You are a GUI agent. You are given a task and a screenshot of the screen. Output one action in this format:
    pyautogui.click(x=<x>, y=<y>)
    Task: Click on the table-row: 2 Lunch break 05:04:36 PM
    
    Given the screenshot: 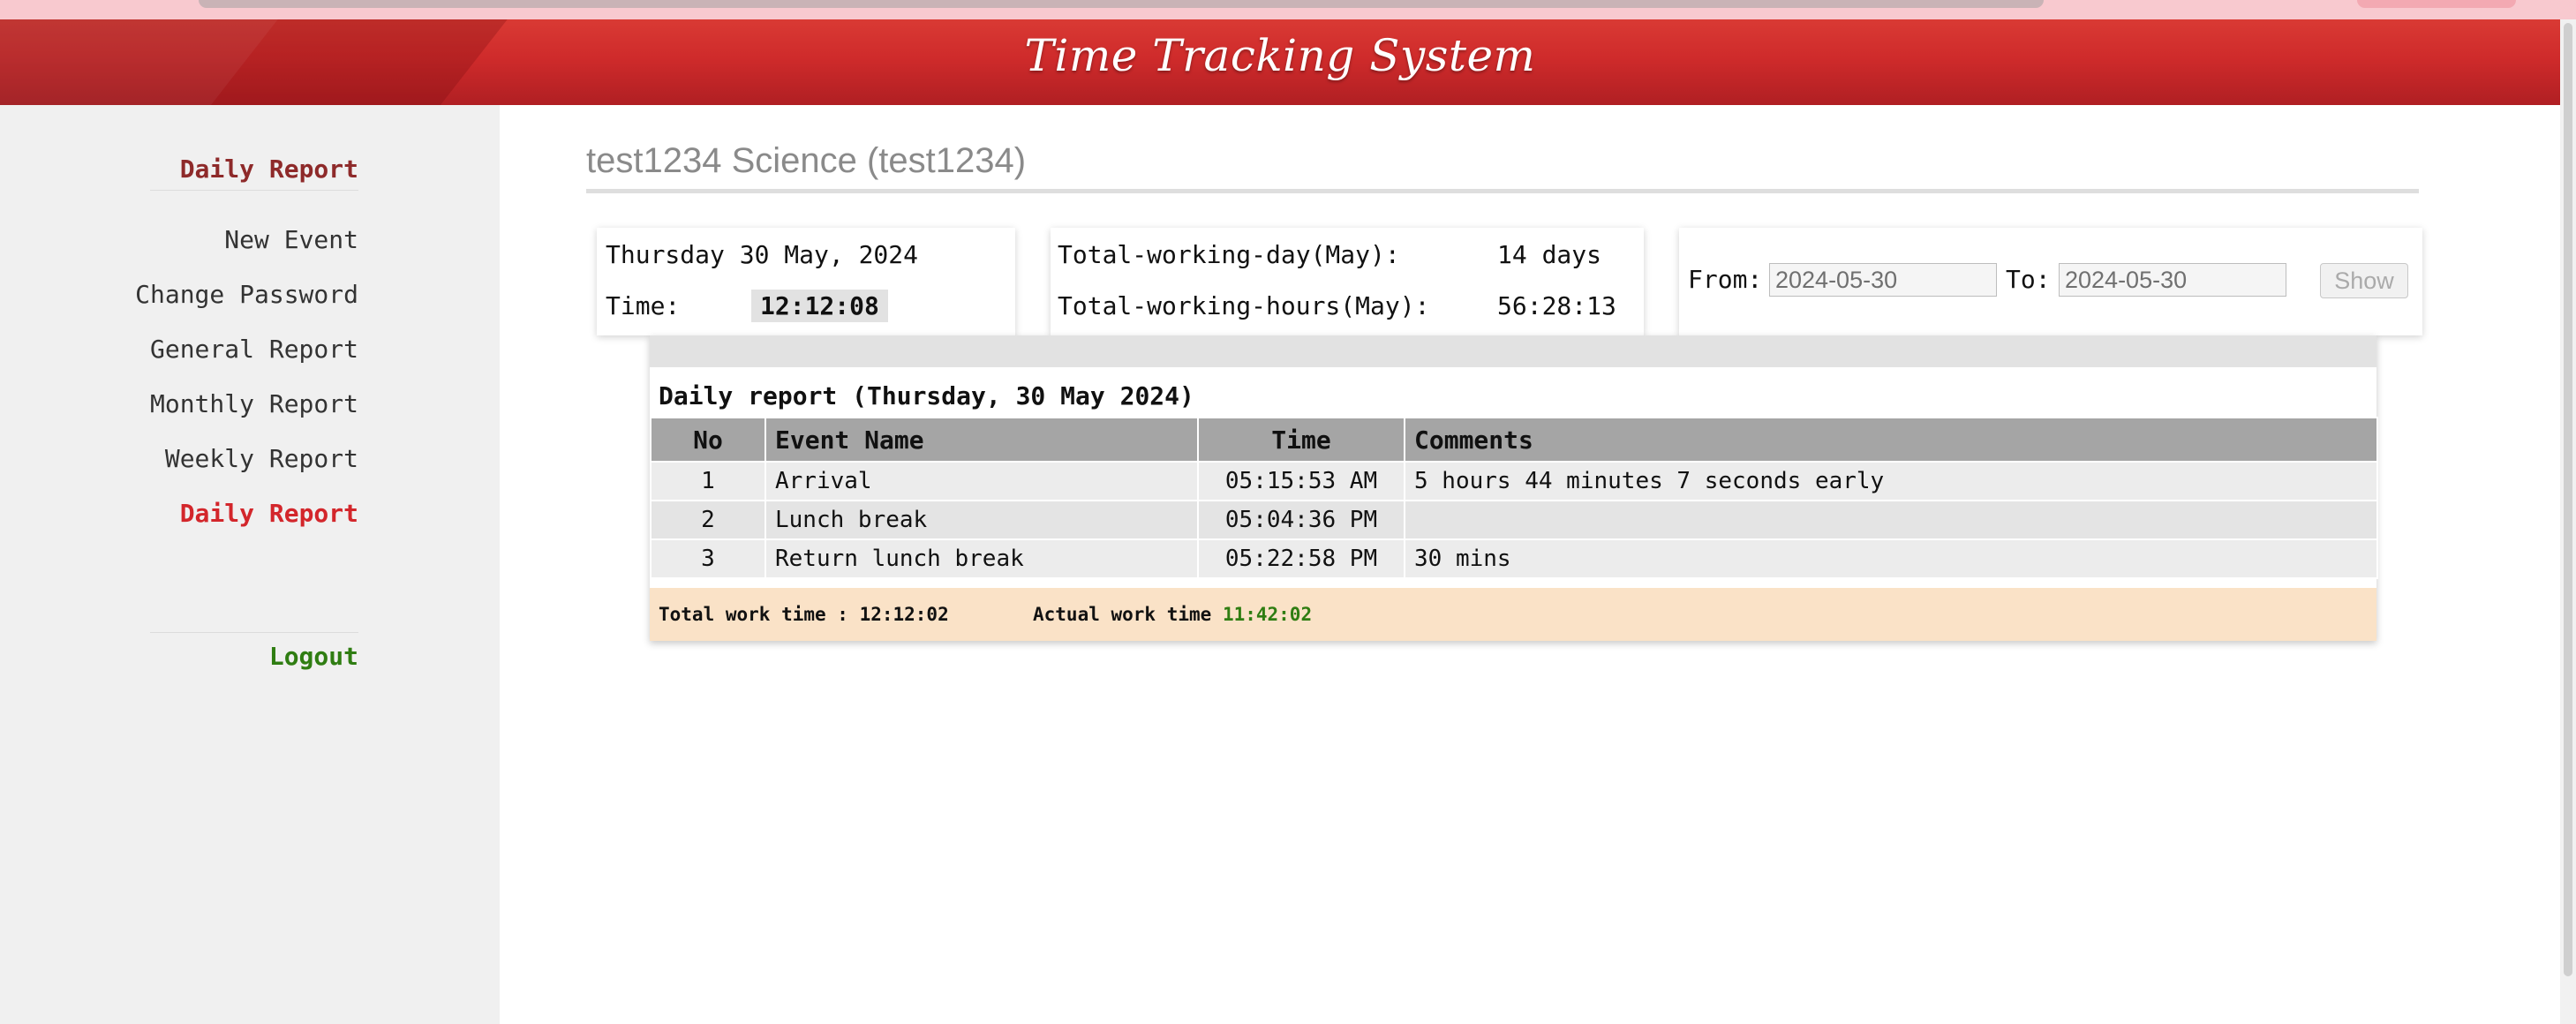 What is the action you would take?
    pyautogui.click(x=1514, y=520)
    